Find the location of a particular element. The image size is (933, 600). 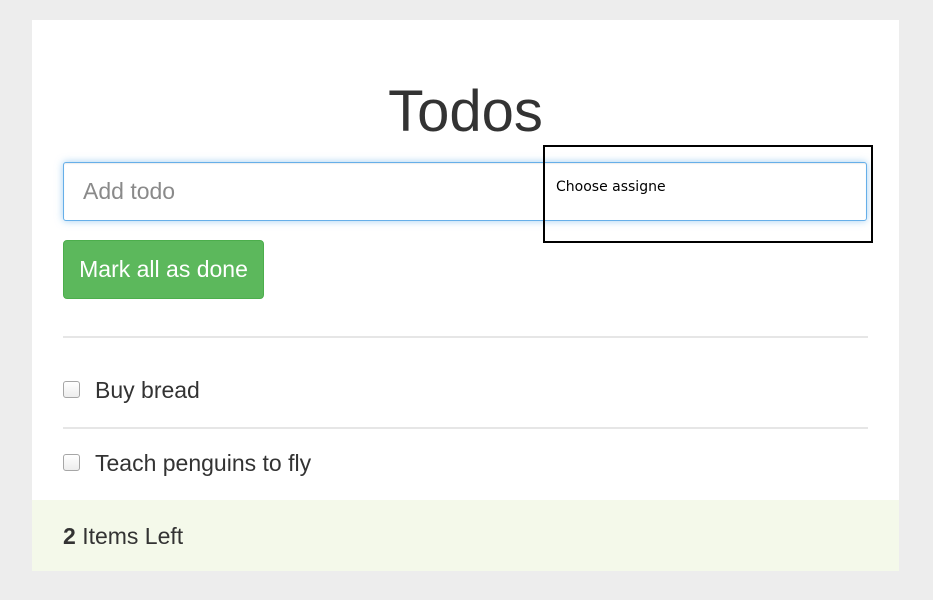

items-left-counter: 2 Items Left is located at coordinates (123, 536).